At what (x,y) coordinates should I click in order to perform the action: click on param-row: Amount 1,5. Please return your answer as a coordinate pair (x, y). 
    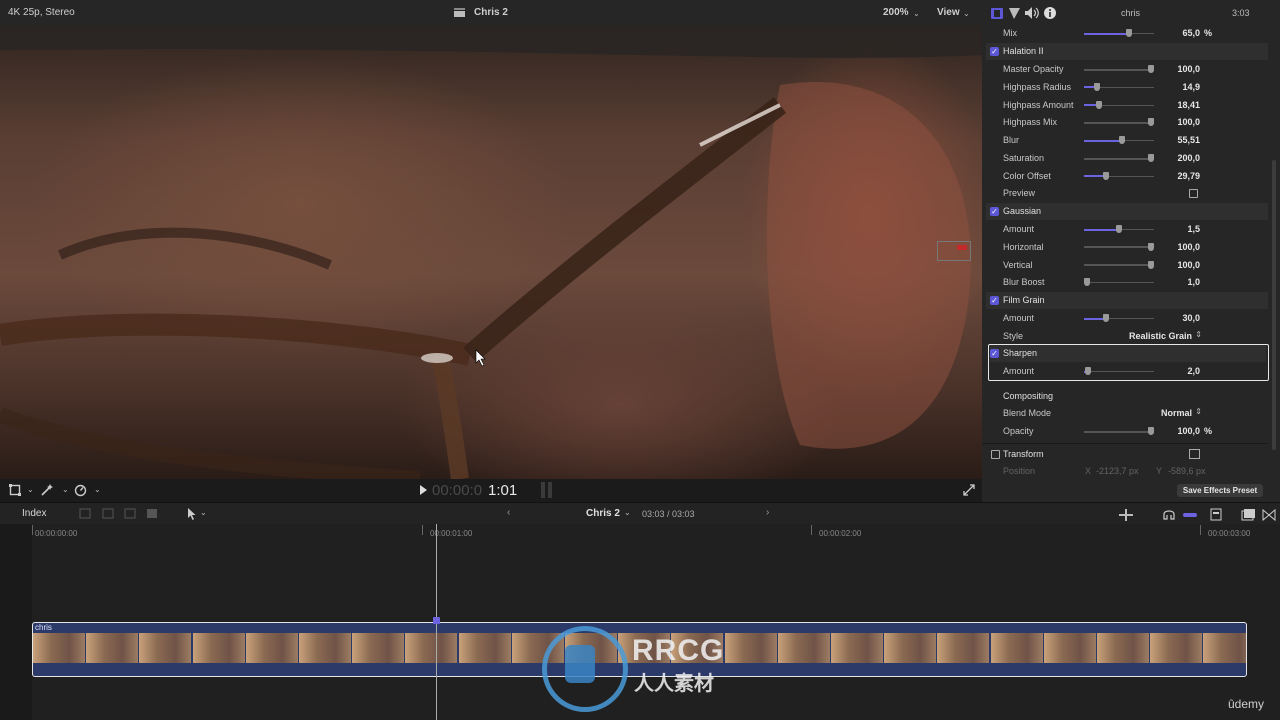
    Looking at the image, I should click on (1127, 229).